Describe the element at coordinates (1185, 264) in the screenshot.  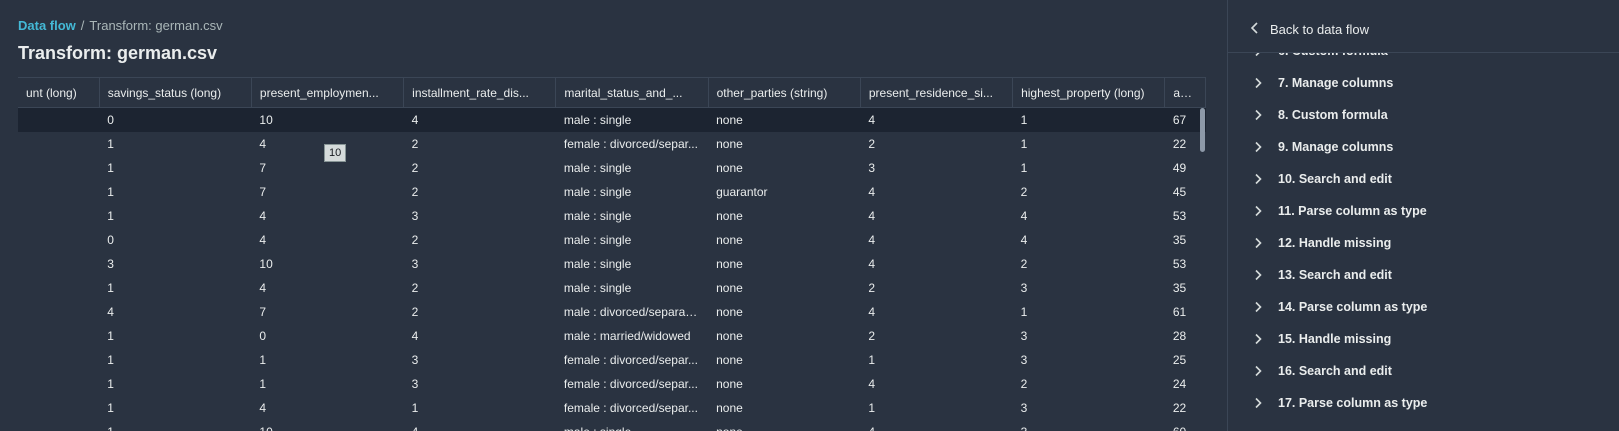
I see `table-cell: 53` at that location.